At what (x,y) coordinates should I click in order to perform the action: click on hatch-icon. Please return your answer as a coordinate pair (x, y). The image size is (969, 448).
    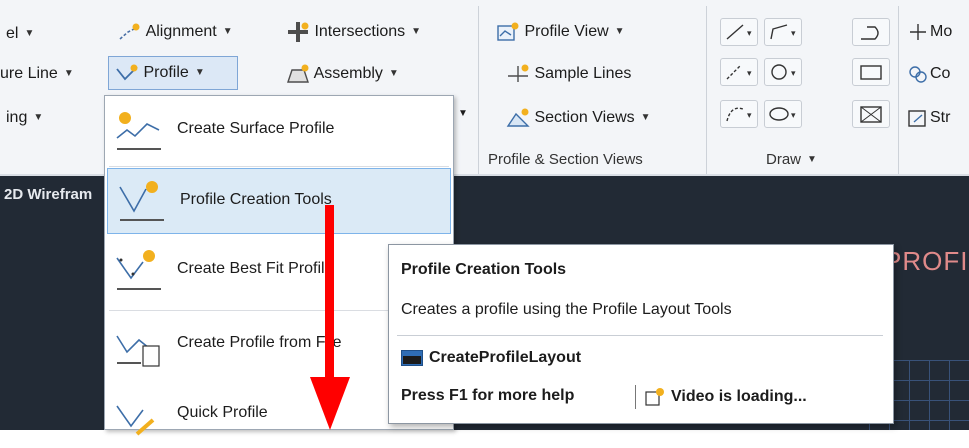
    Looking at the image, I should click on (871, 114).